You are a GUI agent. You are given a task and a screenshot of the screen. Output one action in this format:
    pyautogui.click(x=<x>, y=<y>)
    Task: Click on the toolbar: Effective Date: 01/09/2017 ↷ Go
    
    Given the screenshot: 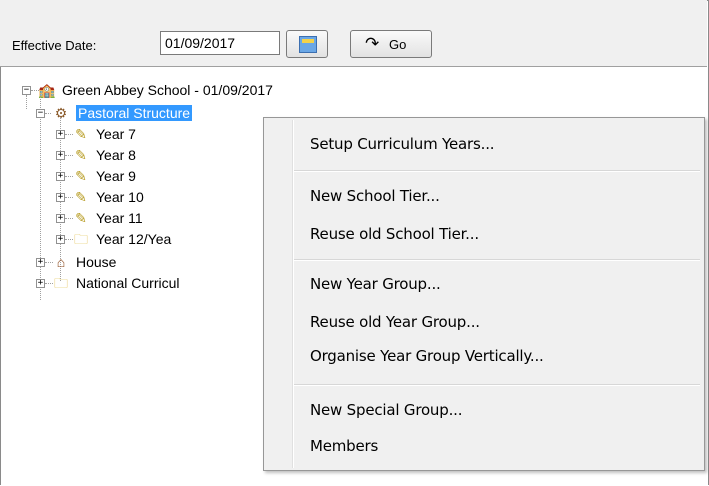 What is the action you would take?
    pyautogui.click(x=353, y=33)
    